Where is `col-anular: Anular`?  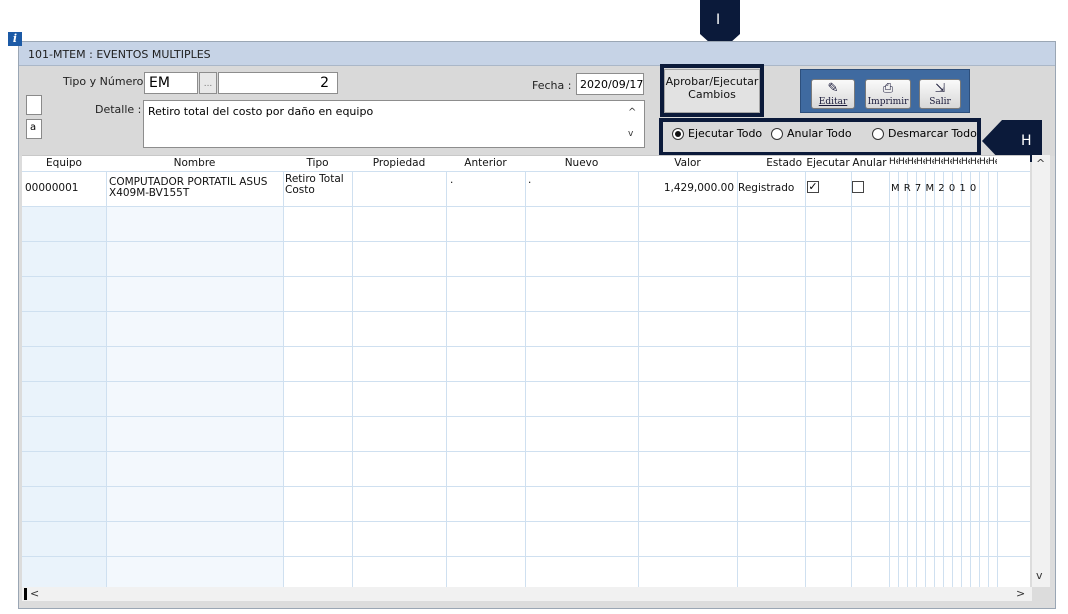 col-anular: Anular is located at coordinates (869, 163).